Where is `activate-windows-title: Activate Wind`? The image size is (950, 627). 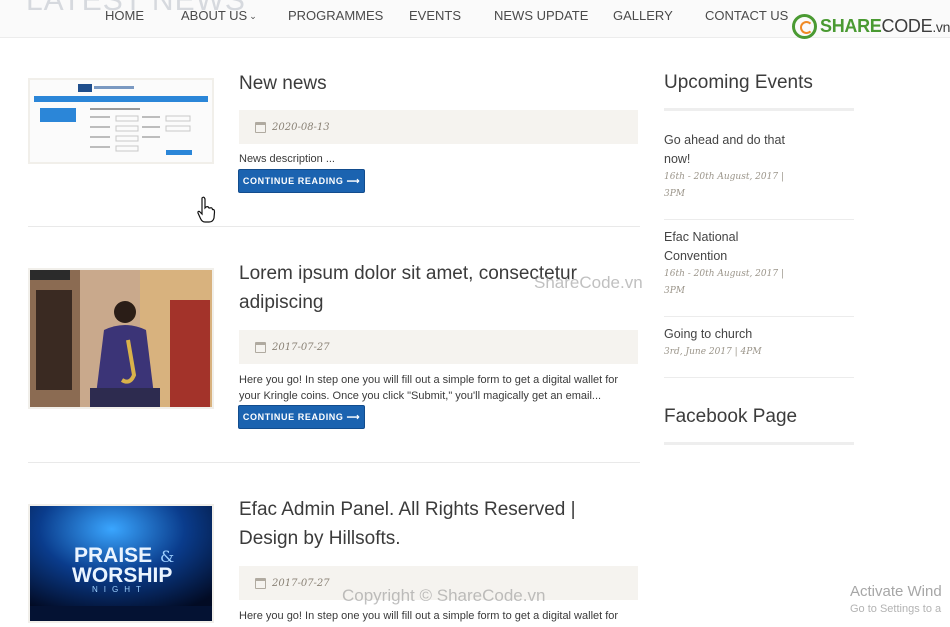
activate-windows-title: Activate Wind is located at coordinates (896, 591).